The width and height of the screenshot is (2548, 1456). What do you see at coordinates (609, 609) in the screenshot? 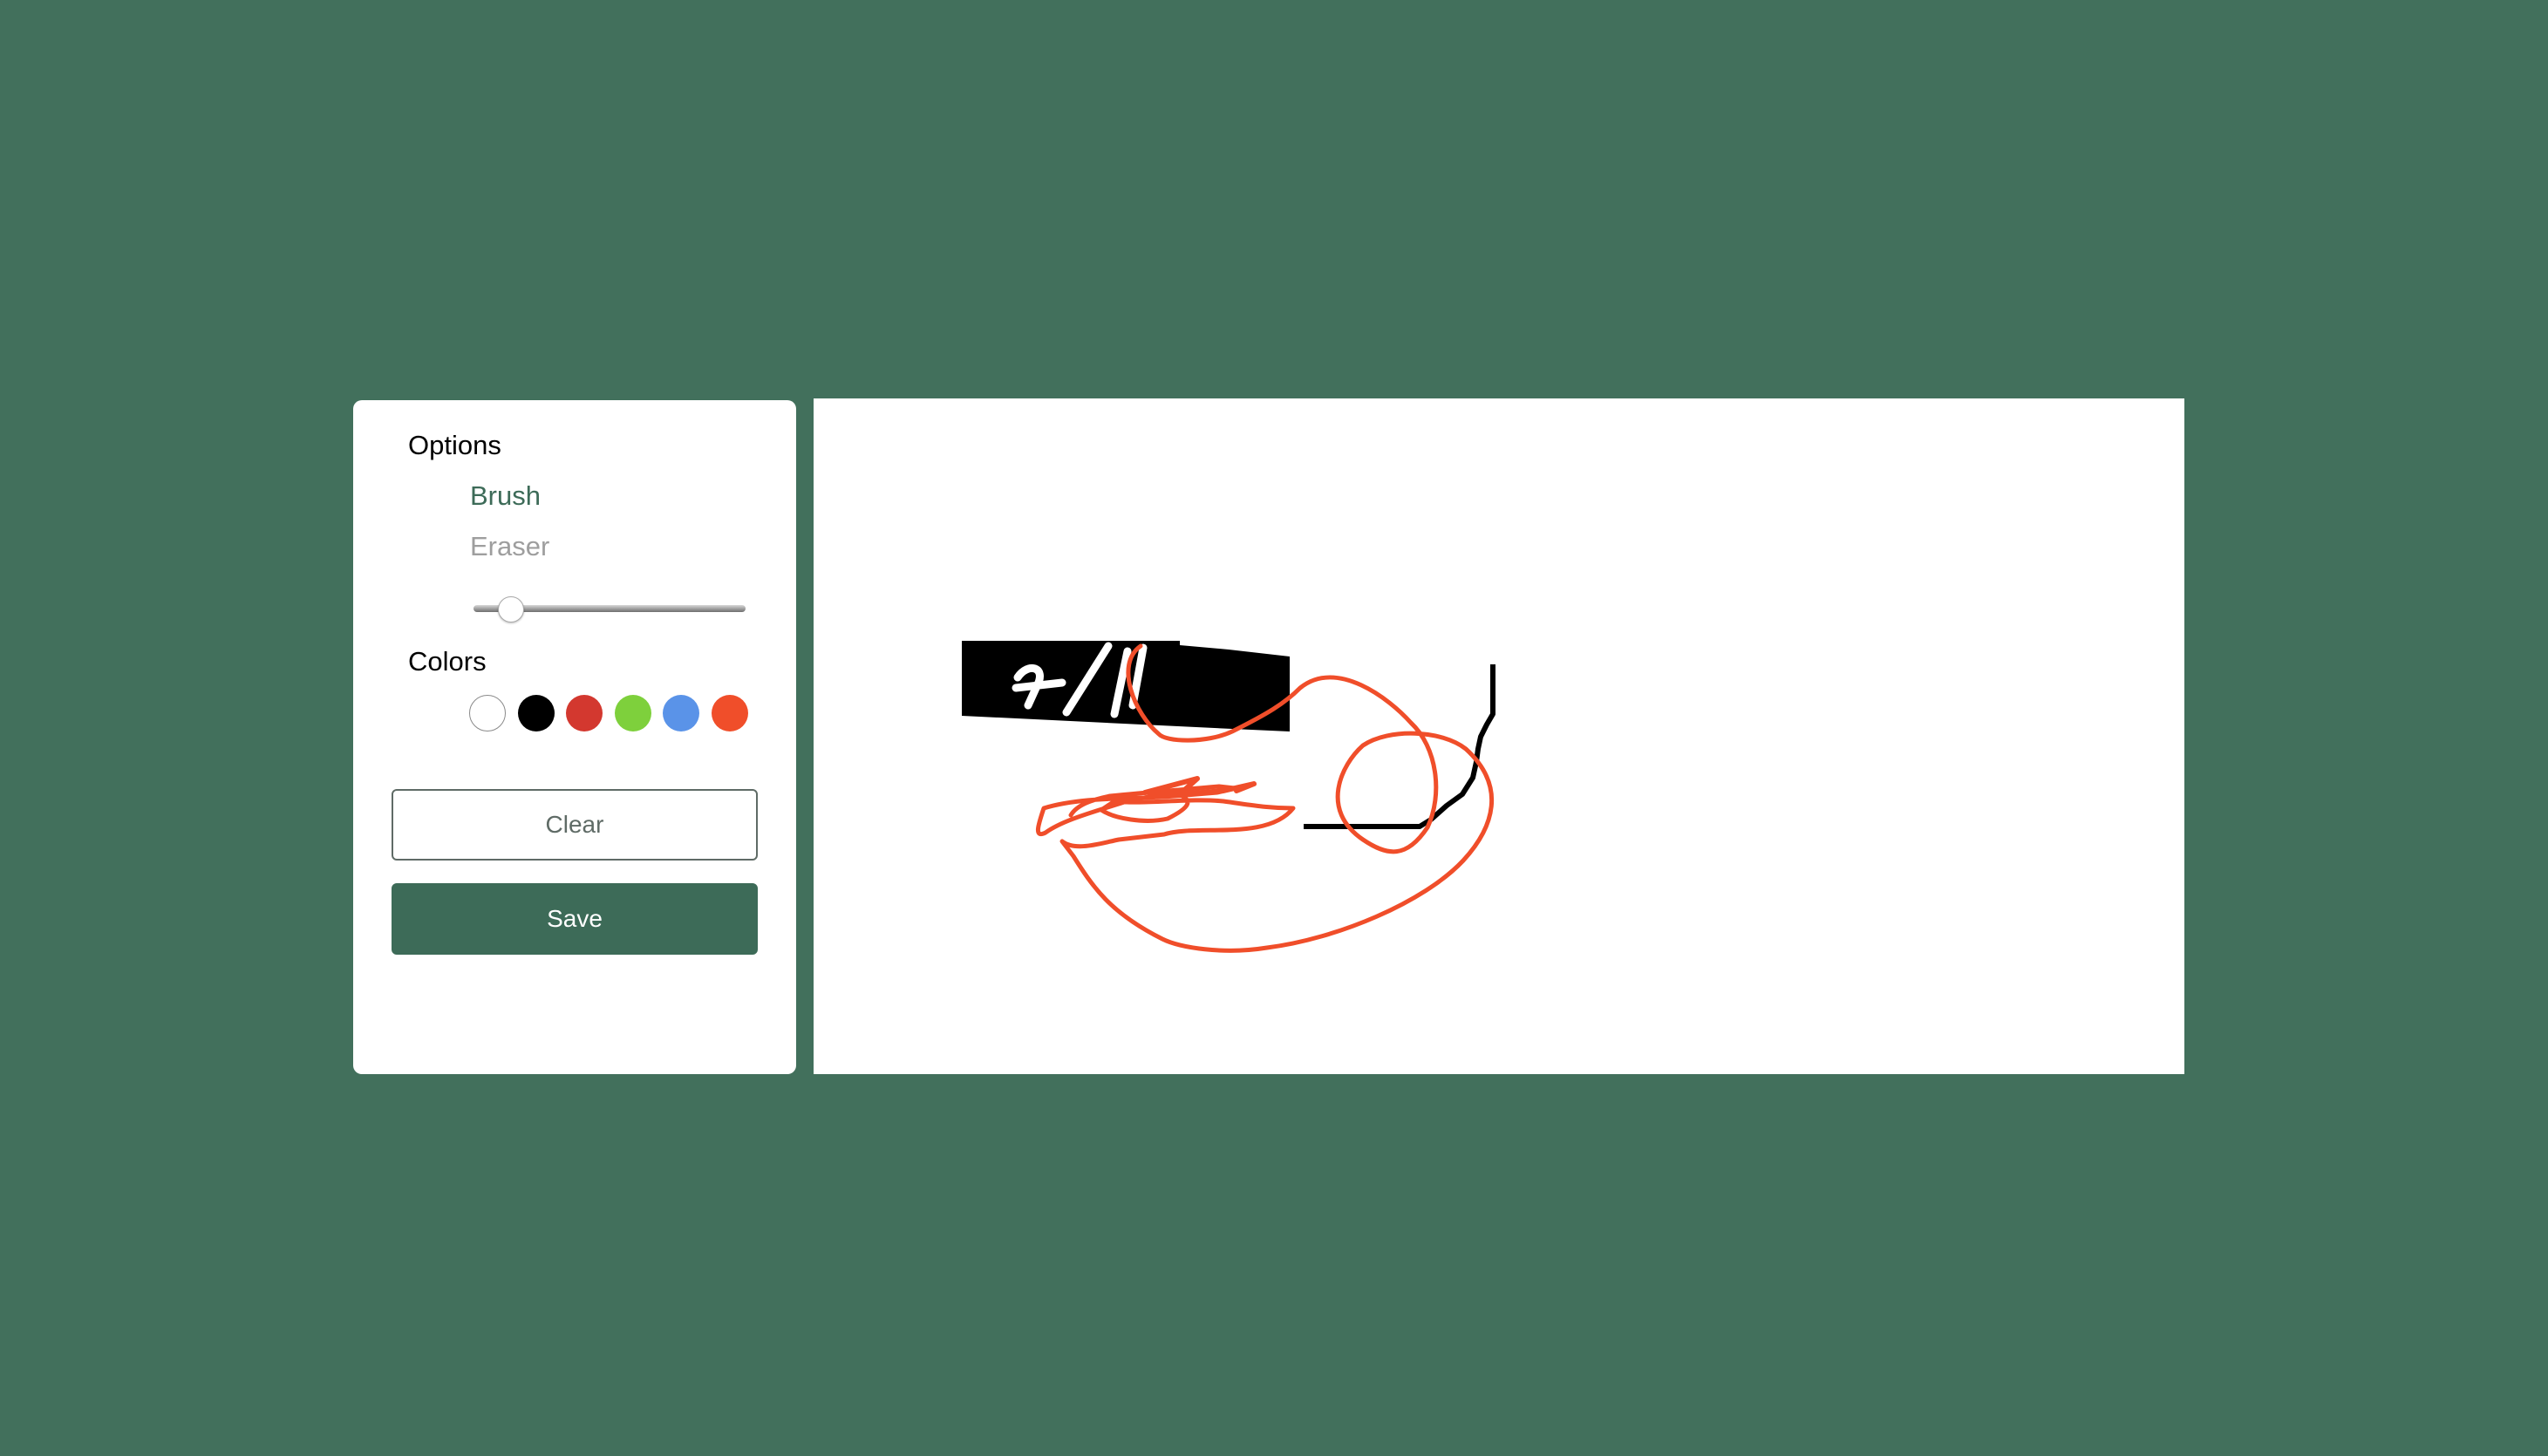
I see `brush-size-slider` at bounding box center [609, 609].